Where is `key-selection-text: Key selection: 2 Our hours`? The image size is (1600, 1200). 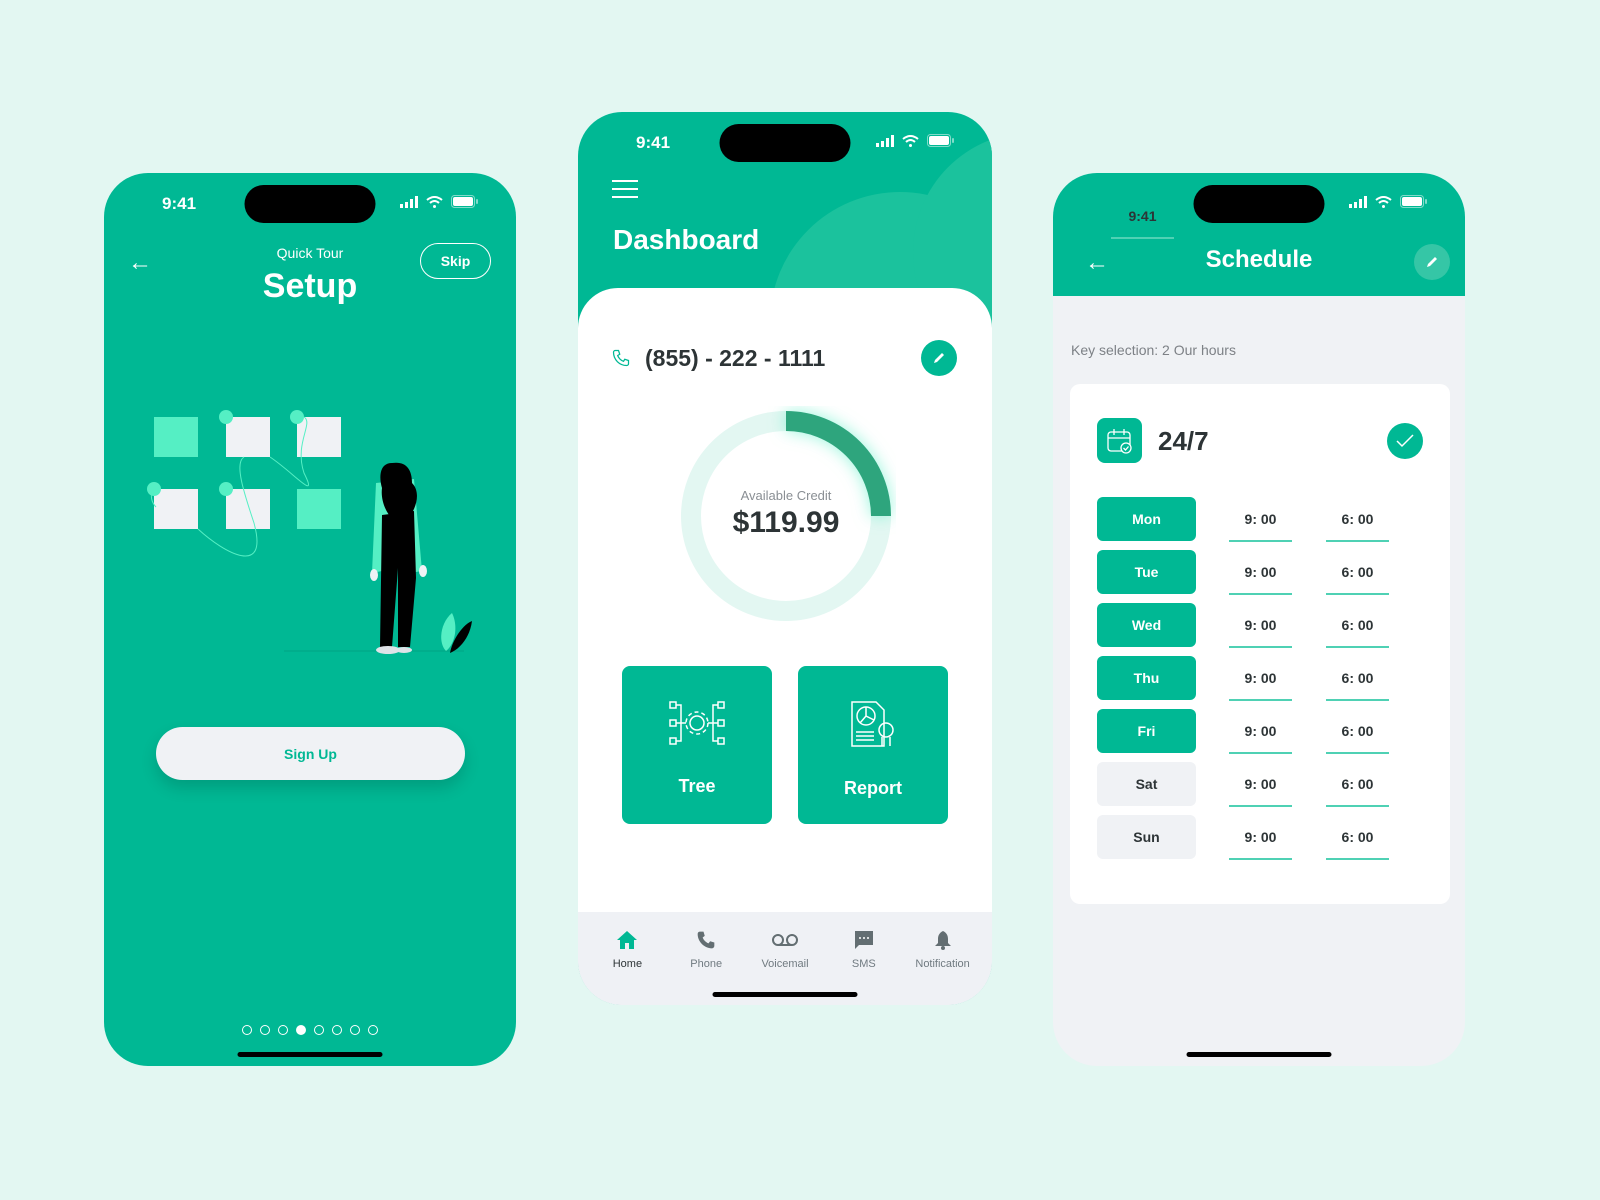
key-selection-text: Key selection: 2 Our hours is located at coordinates (1153, 350).